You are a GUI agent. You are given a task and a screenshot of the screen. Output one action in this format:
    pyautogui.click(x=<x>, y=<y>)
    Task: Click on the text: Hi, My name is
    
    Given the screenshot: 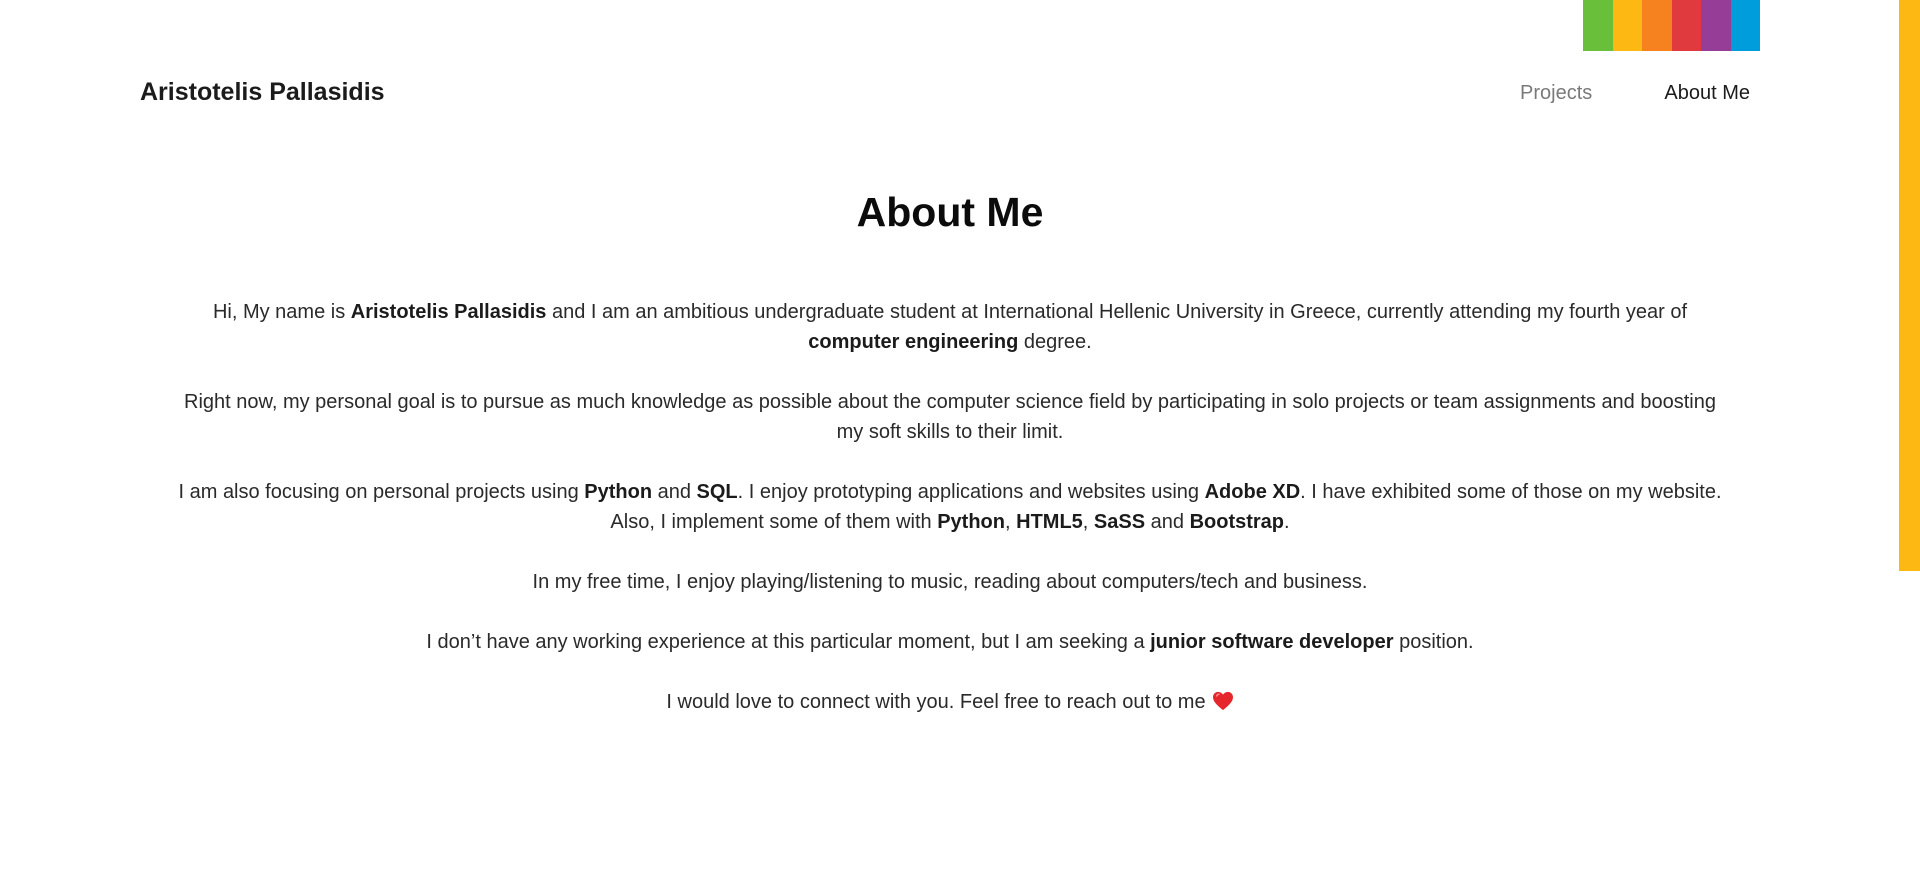 What is the action you would take?
    pyautogui.click(x=281, y=312)
    